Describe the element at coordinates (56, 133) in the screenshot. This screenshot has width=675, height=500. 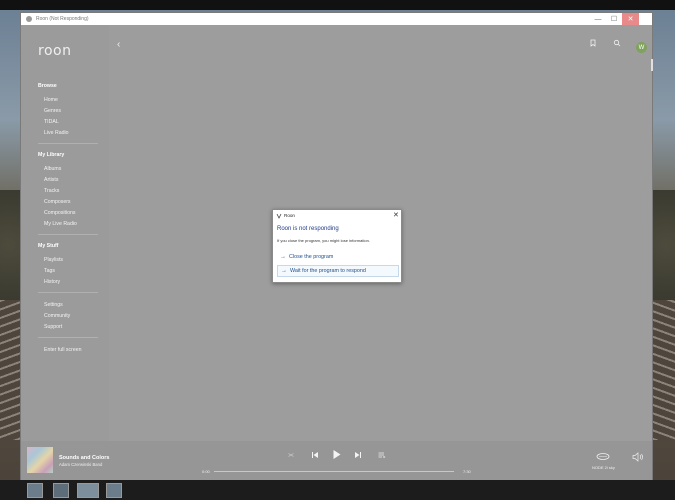
I see `sidebar-item-live-radio: Live Radio` at that location.